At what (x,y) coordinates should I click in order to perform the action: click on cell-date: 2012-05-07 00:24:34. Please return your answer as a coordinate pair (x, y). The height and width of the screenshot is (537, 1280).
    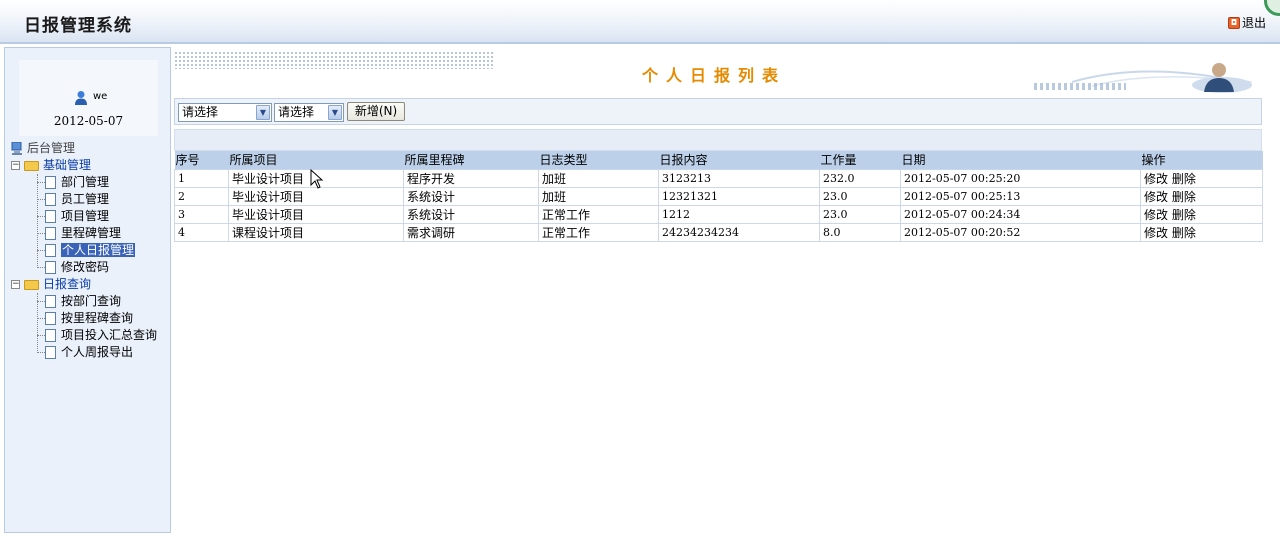
    Looking at the image, I should click on (1020, 214).